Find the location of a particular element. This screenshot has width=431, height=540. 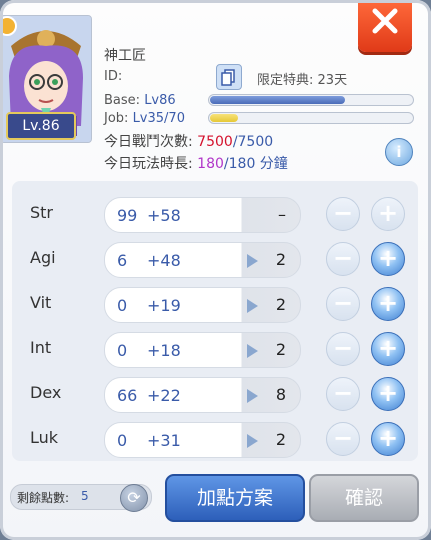

decrease-vit-button: − is located at coordinates (343, 304).